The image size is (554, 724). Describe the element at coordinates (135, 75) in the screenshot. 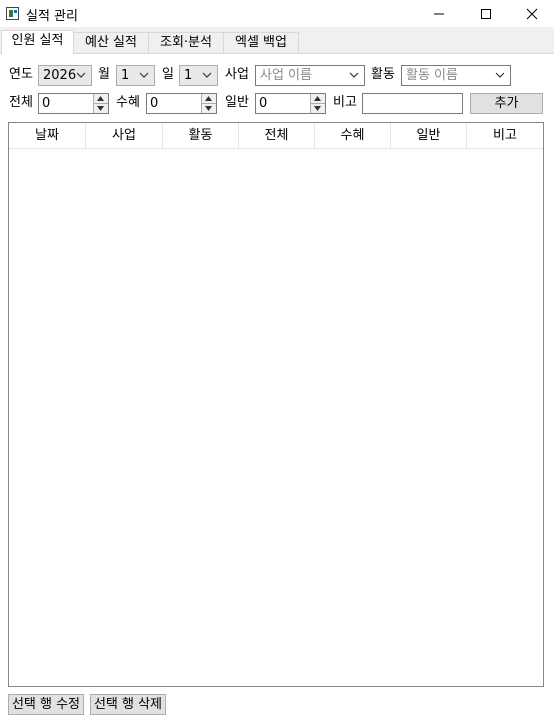

I see `month-select: 1` at that location.